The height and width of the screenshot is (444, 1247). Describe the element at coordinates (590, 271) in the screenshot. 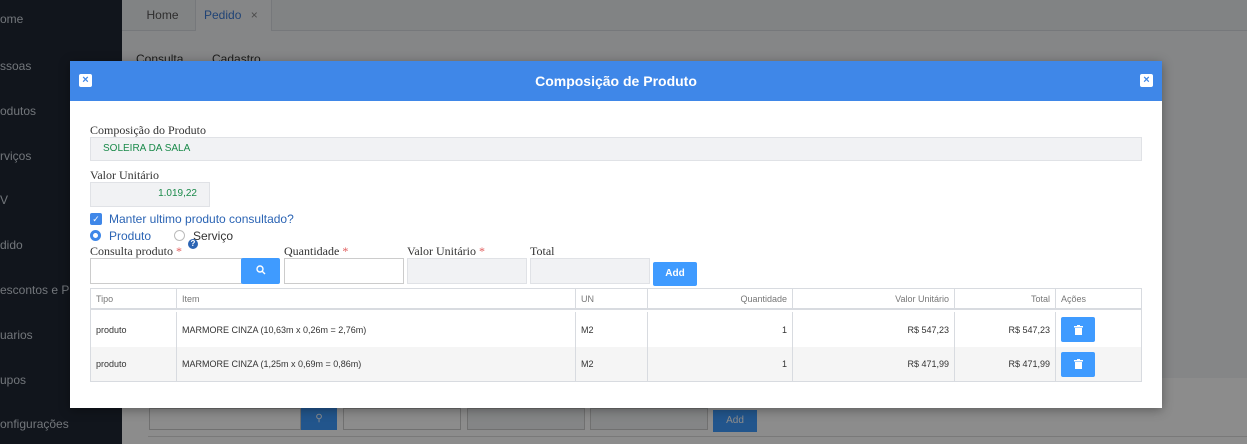

I see `total-input` at that location.